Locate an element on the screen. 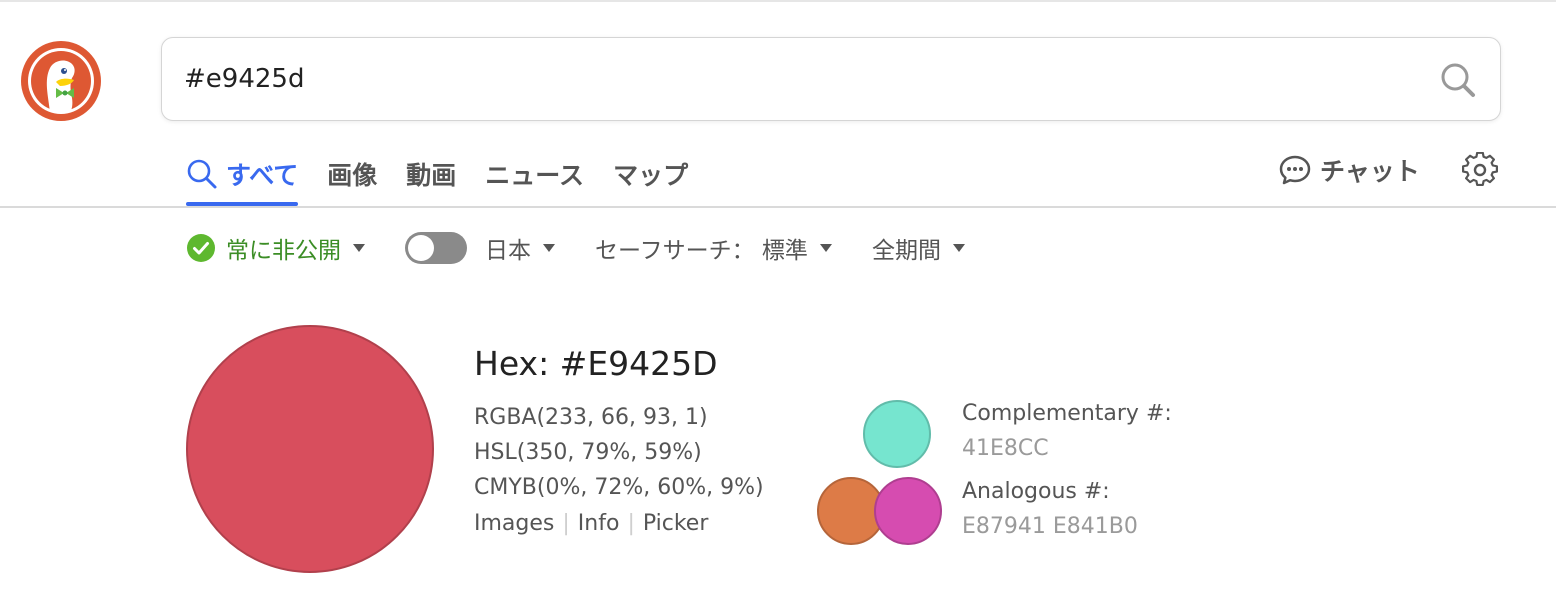 The height and width of the screenshot is (602, 1556). info-link: Info is located at coordinates (599, 523).